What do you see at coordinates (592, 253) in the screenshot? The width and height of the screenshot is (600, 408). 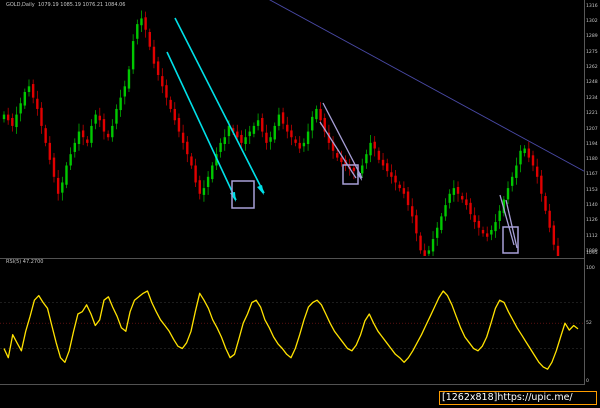 I see `price-tick-label: 1095` at bounding box center [592, 253].